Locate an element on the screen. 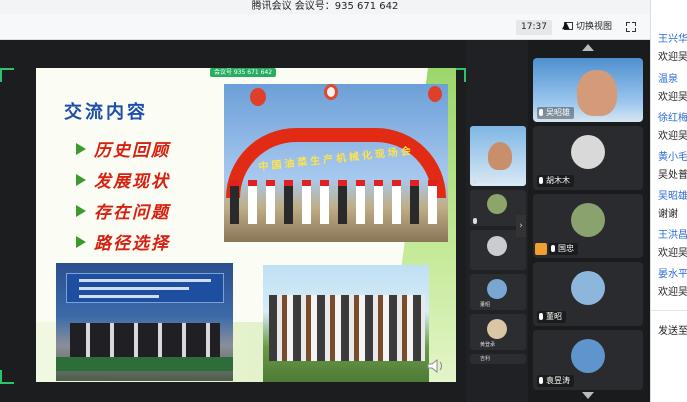 Image resolution: width=687 pixels, height=402 pixels. video-tile-label: 国忠 is located at coordinates (563, 249).